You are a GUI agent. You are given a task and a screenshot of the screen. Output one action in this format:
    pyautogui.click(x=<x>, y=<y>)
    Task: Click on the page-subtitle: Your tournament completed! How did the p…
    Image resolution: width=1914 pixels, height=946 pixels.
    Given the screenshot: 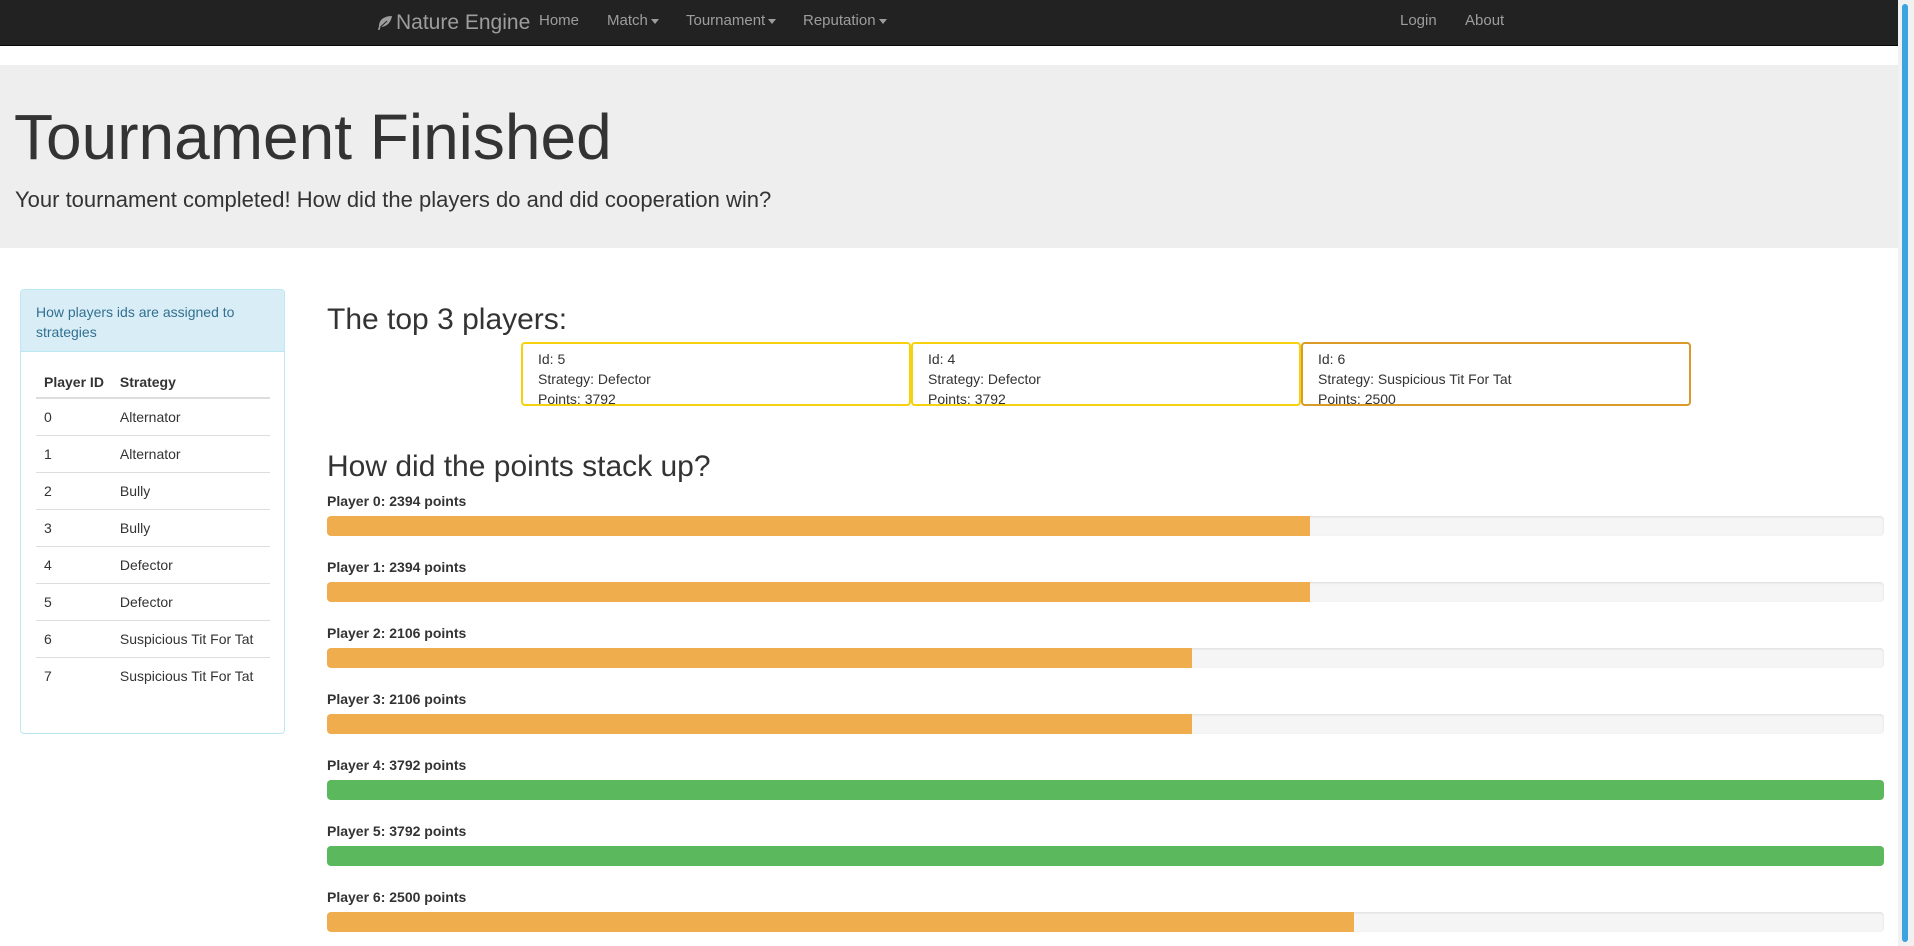 What is the action you would take?
    pyautogui.click(x=393, y=199)
    